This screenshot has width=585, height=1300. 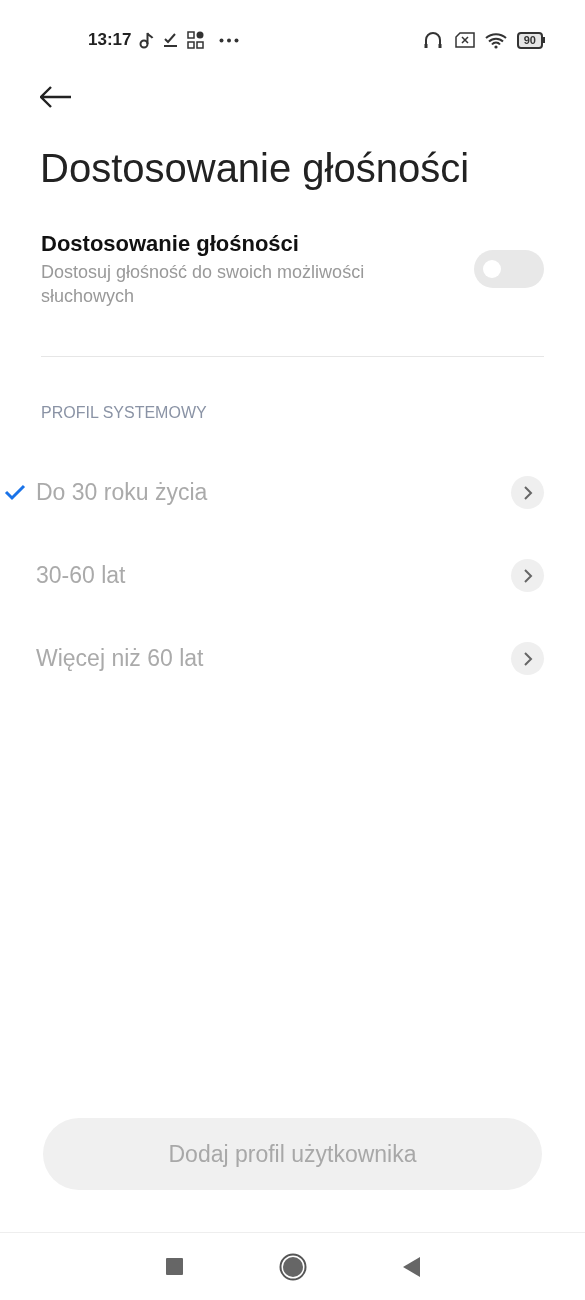 What do you see at coordinates (174, 1266) in the screenshot?
I see `recent-apps-icon` at bounding box center [174, 1266].